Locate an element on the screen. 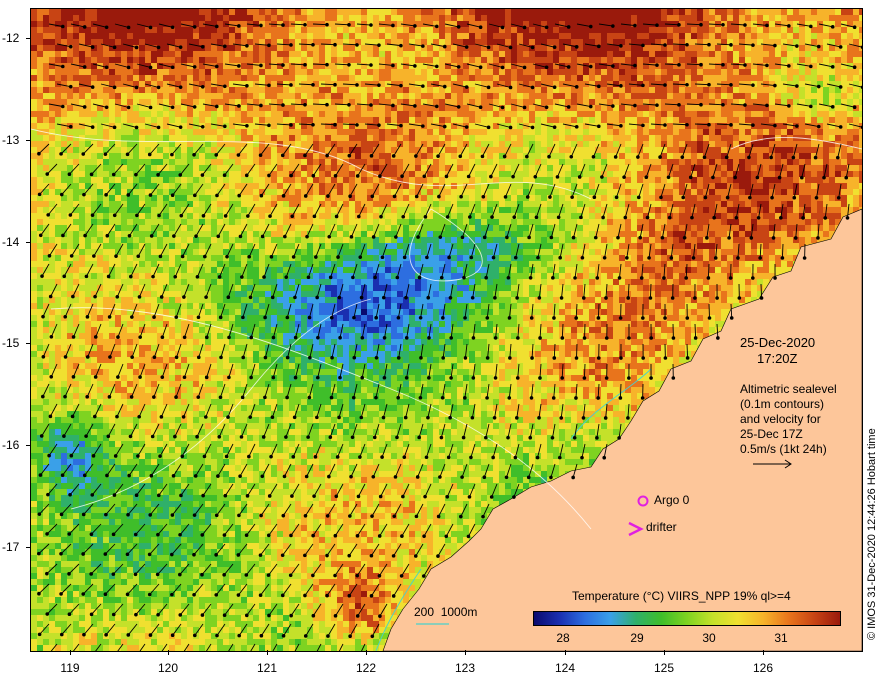 Image resolution: width=880 pixels, height=680 pixels. credit-text: © IMOS 31-Dec-2020 12:44:26 Hobart time is located at coordinates (872, 534).